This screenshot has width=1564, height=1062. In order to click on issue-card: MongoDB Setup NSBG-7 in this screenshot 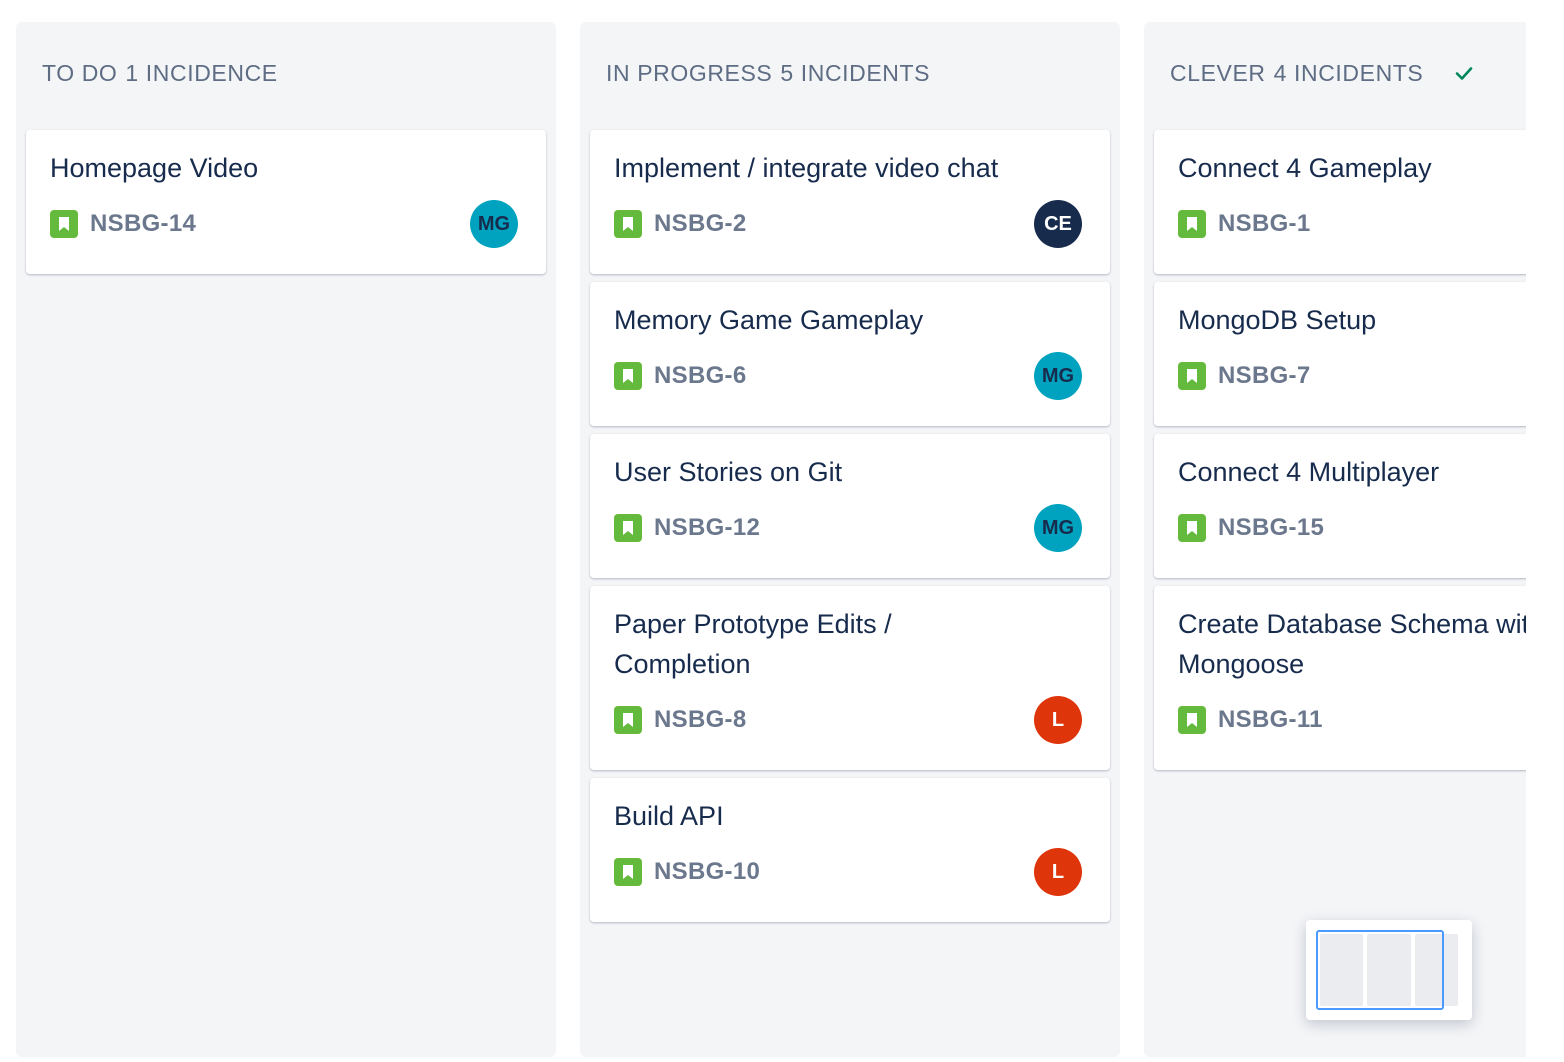, I will do `click(1340, 354)`.